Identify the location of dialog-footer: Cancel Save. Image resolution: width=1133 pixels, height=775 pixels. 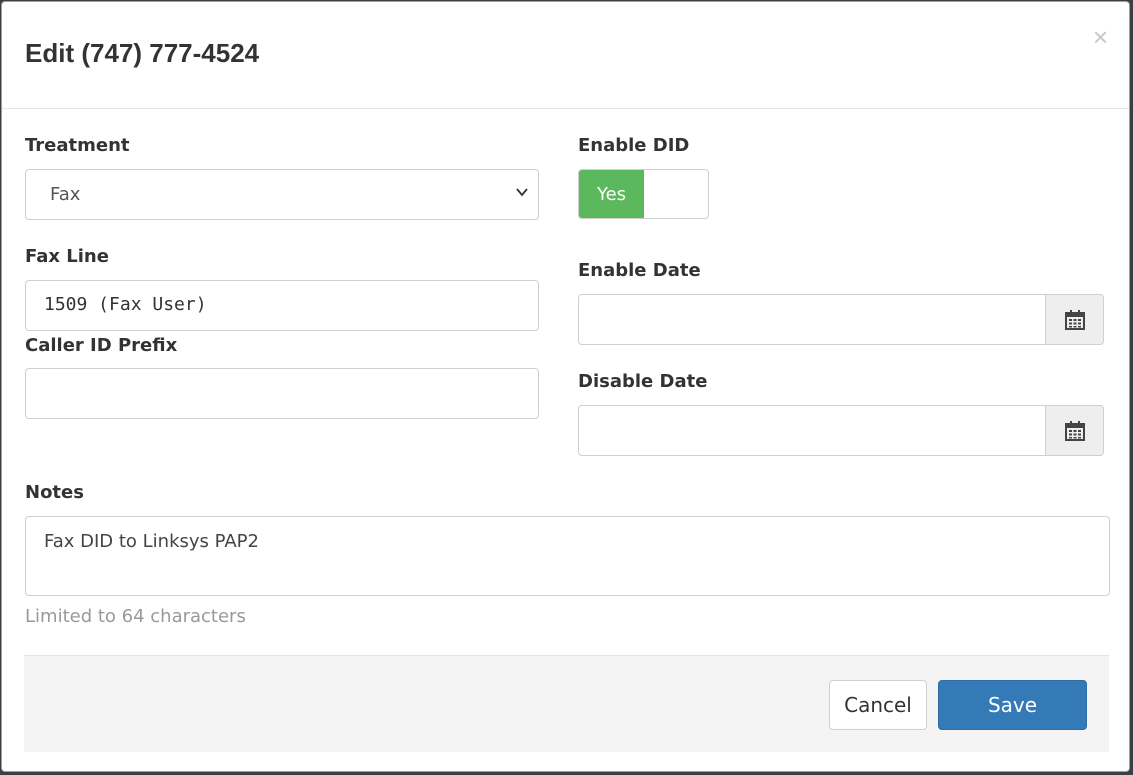
(566, 703).